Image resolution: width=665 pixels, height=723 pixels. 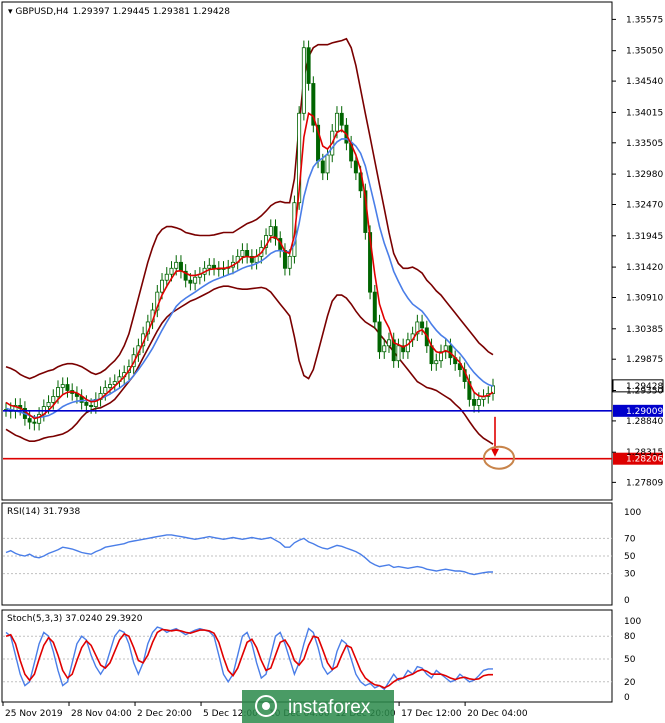 I want to click on price-tick-label: 1.34015, so click(x=644, y=113).